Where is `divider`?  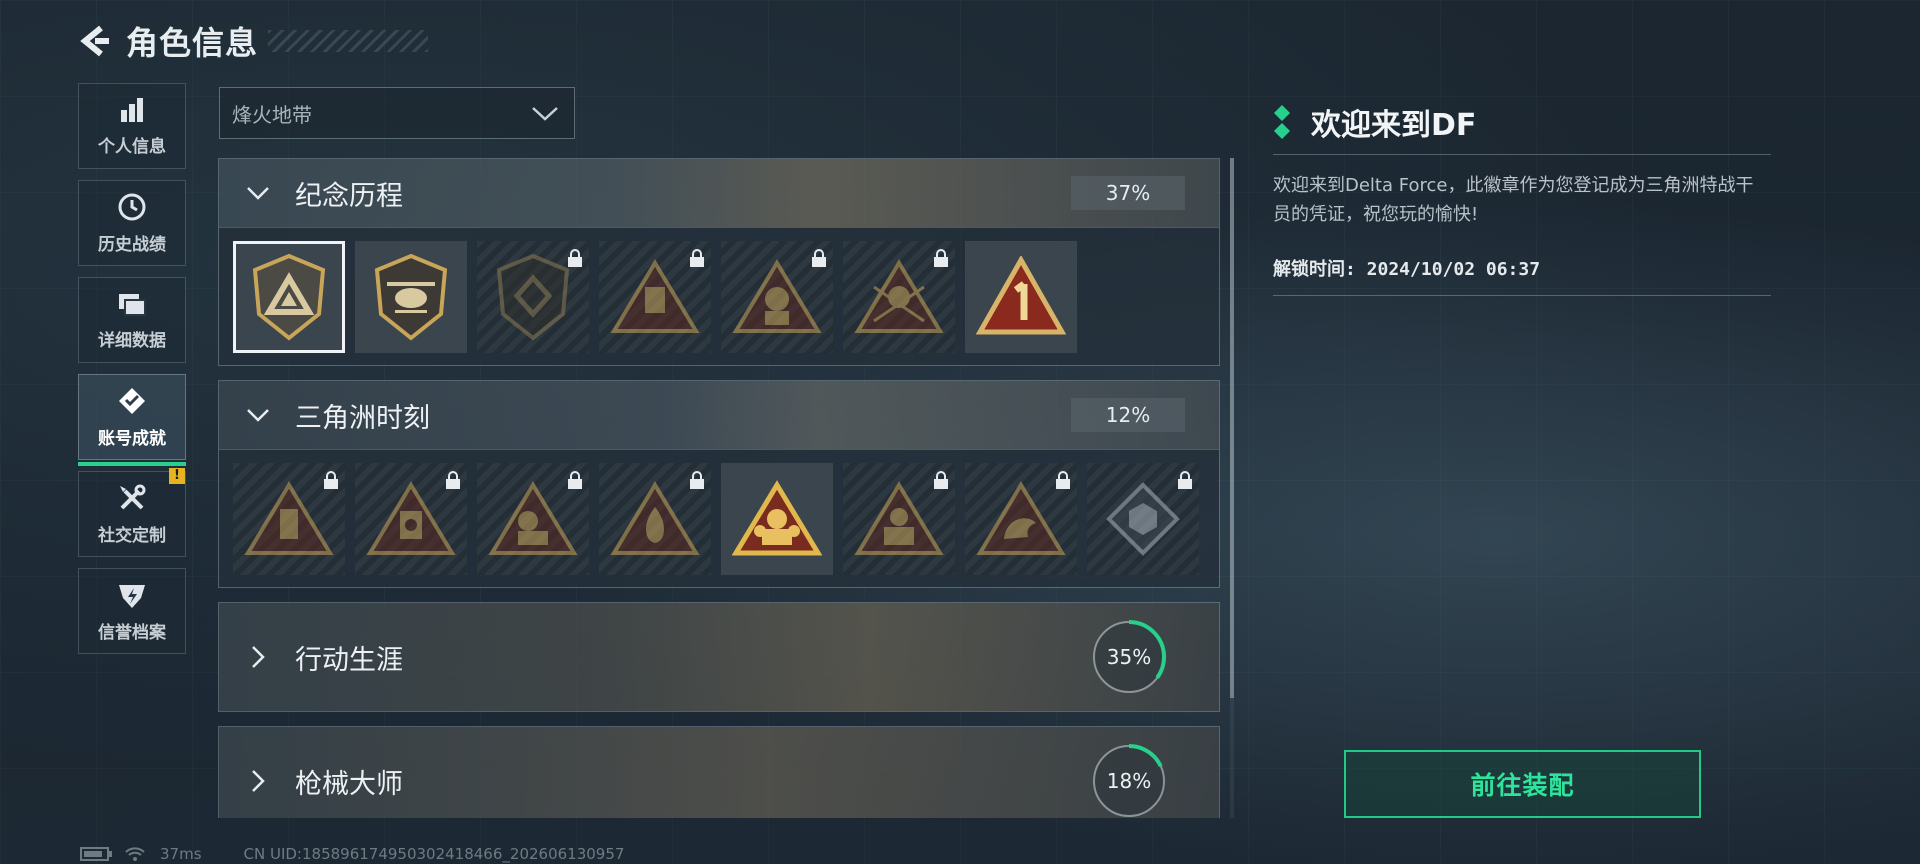
divider is located at coordinates (1522, 295).